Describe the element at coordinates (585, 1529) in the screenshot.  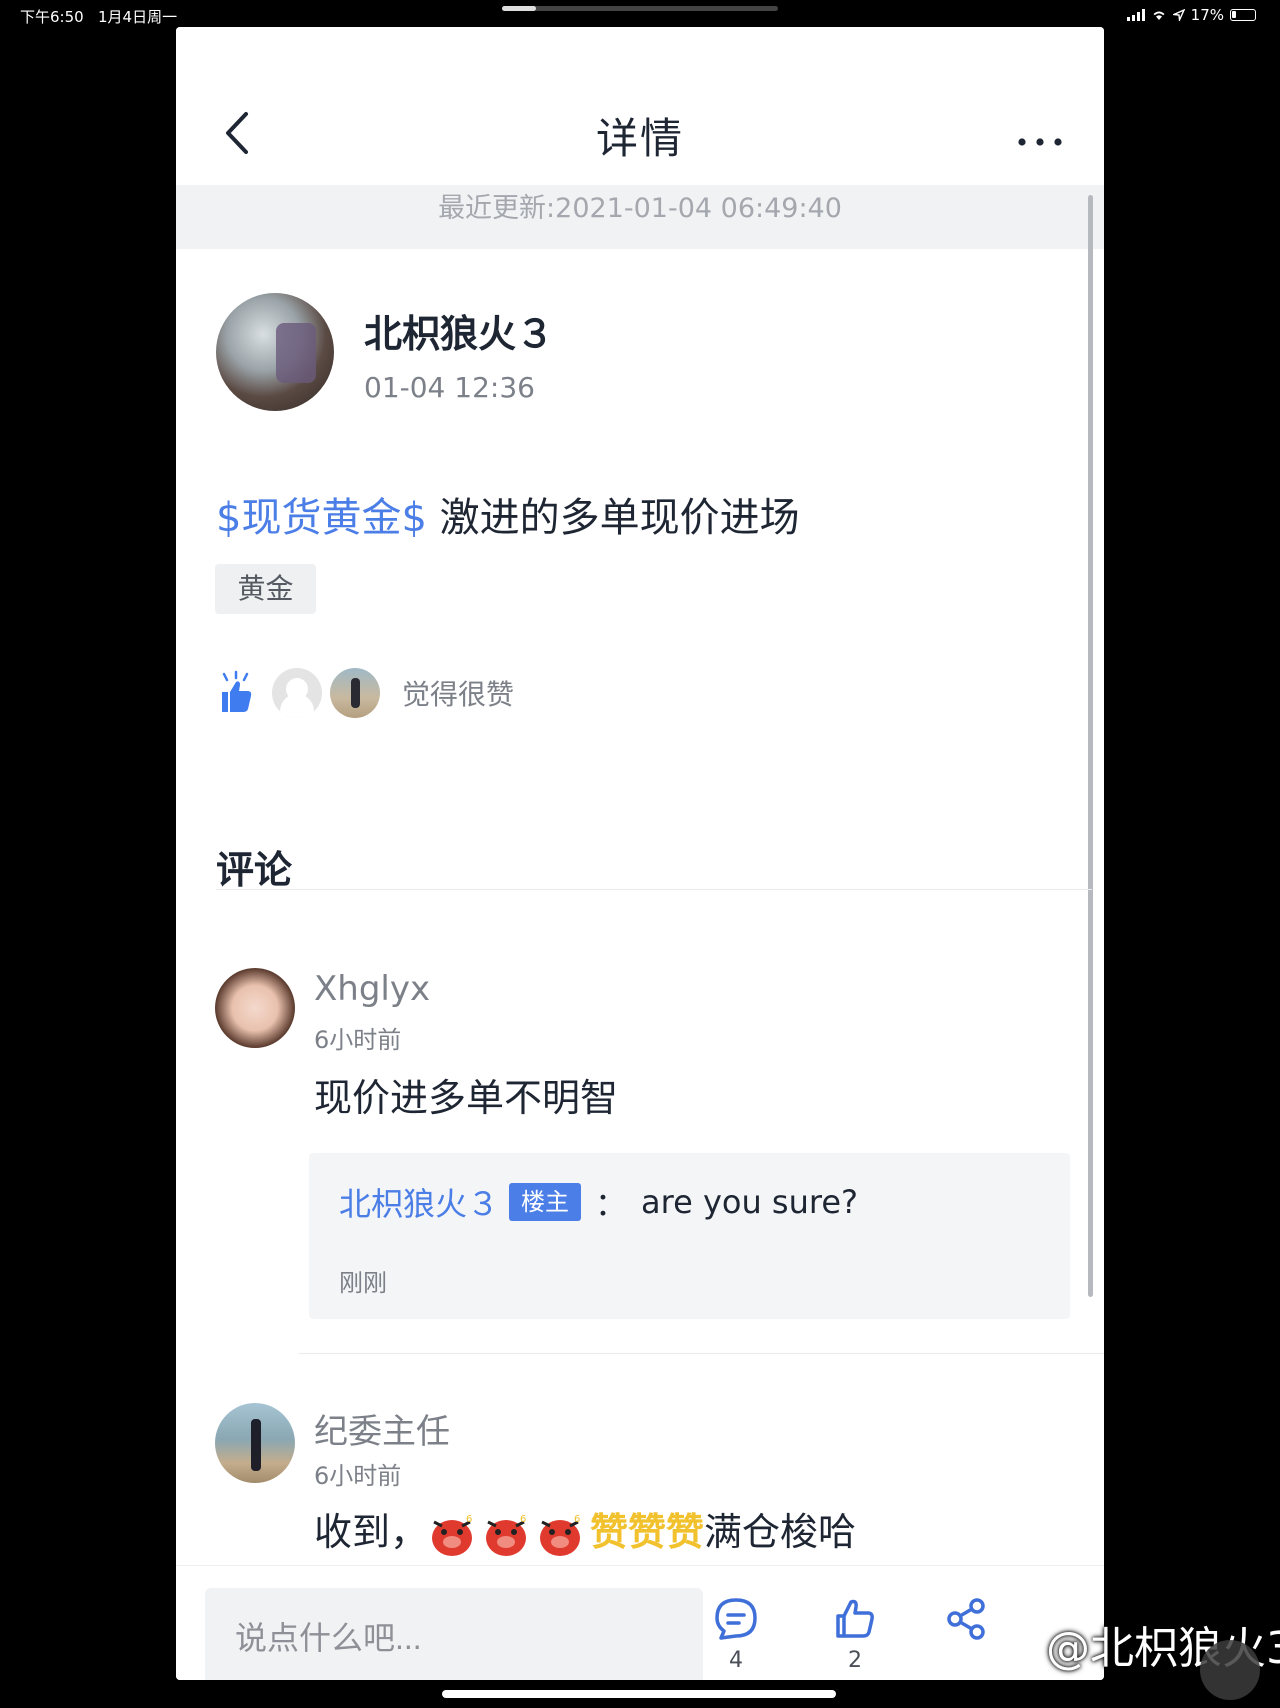
I see `comment-text: 收到， 6 6 6 赞赞赞满仓梭哈` at that location.